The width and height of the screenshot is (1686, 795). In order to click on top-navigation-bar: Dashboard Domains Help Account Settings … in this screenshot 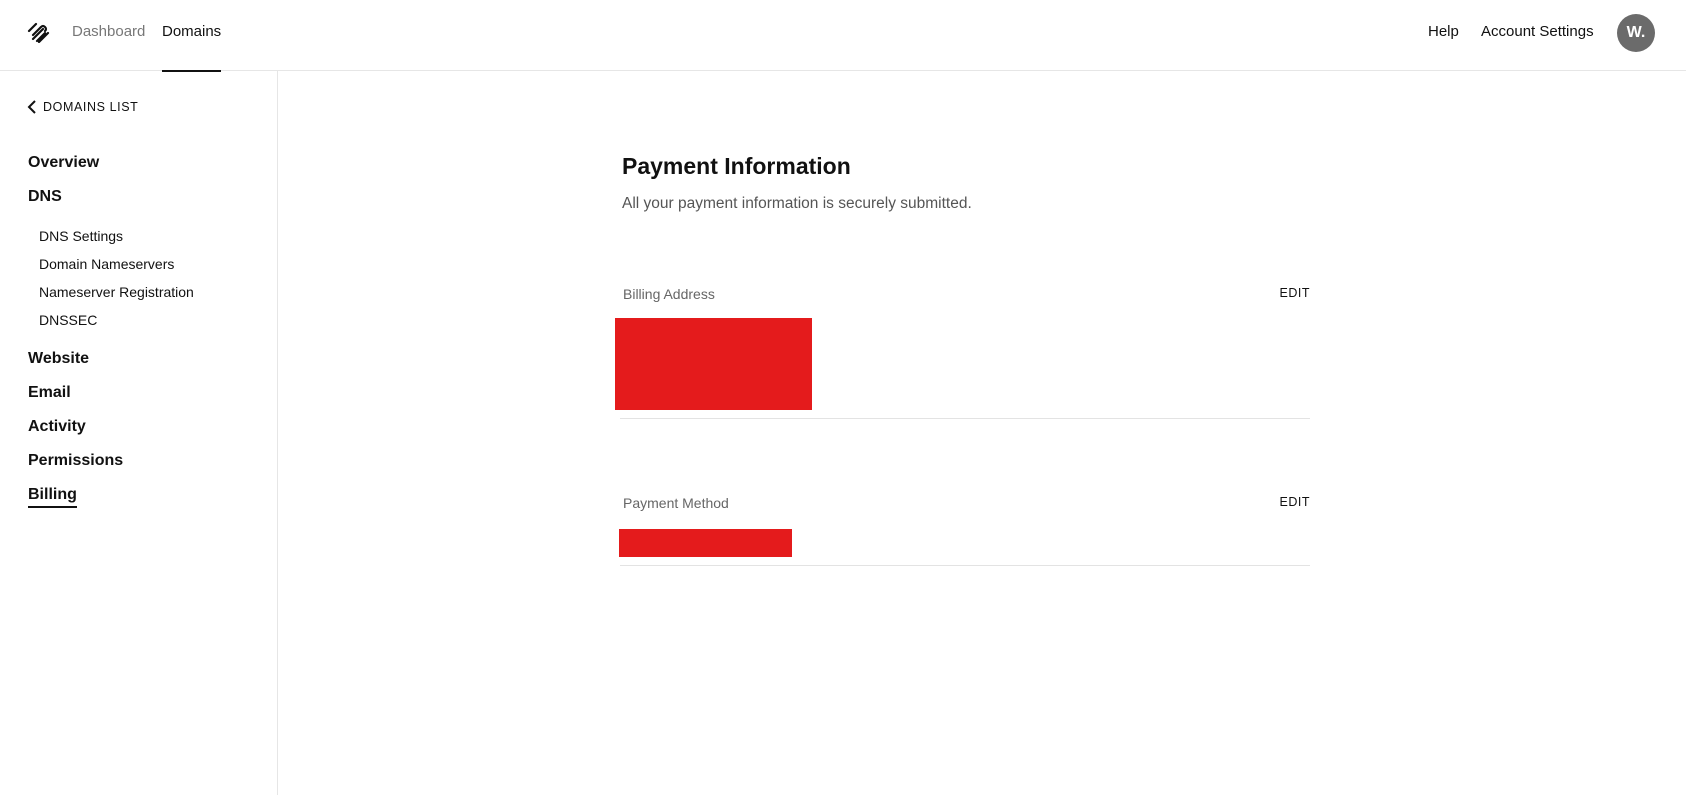, I will do `click(843, 36)`.